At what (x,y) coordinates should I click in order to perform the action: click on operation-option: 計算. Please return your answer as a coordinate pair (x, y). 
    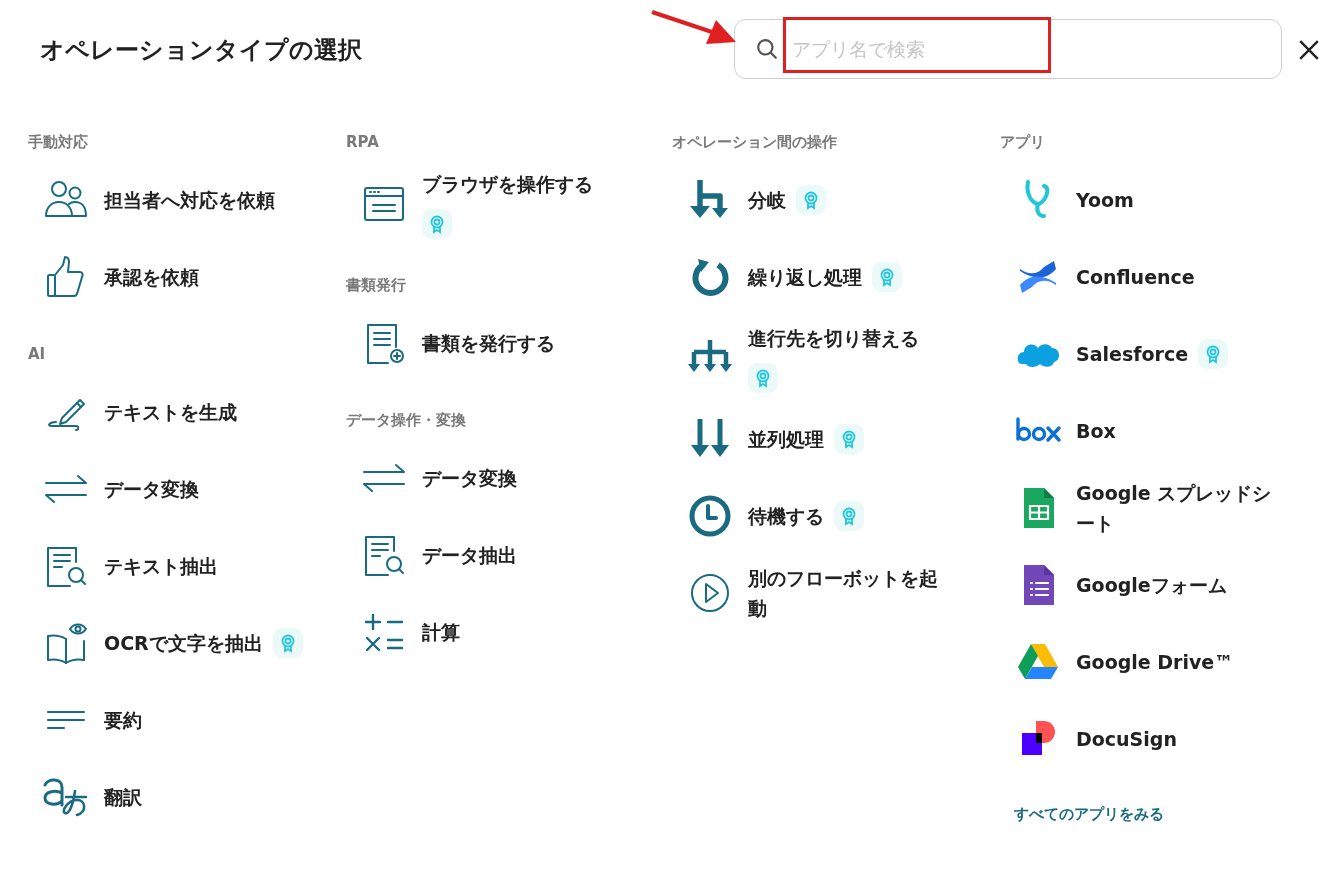
    Looking at the image, I should click on (441, 632).